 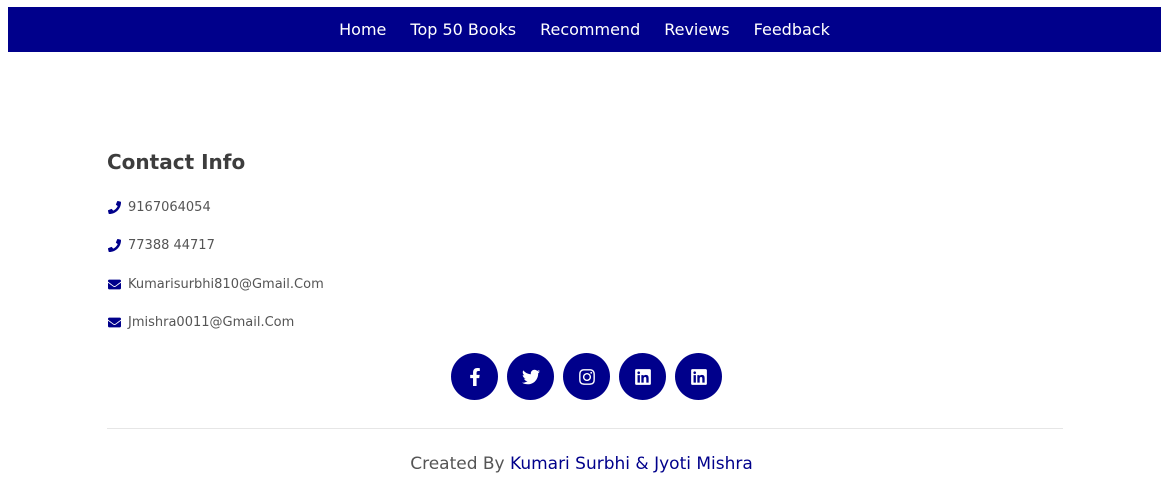 What do you see at coordinates (211, 322) in the screenshot?
I see `contact-email-link: Jmishra0011@Gmail.Com` at bounding box center [211, 322].